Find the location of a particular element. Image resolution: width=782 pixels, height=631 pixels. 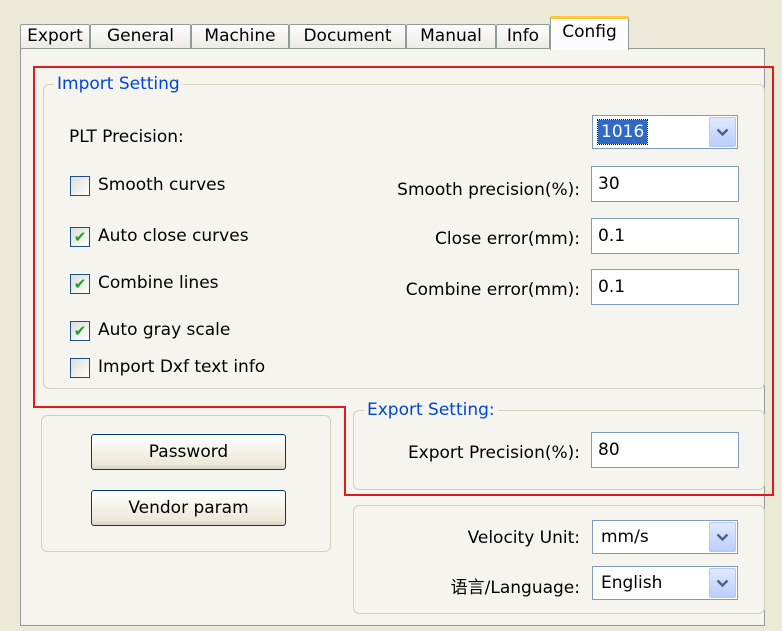

language-select: English is located at coordinates (665, 583).